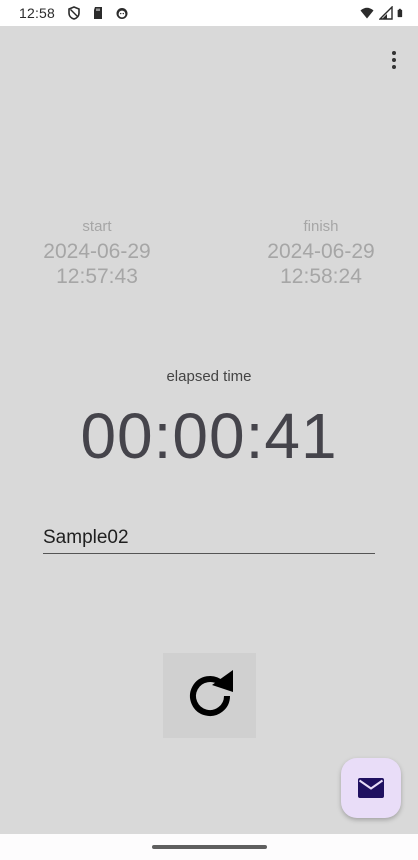 The height and width of the screenshot is (860, 418). I want to click on home-gesture-handle, so click(209, 847).